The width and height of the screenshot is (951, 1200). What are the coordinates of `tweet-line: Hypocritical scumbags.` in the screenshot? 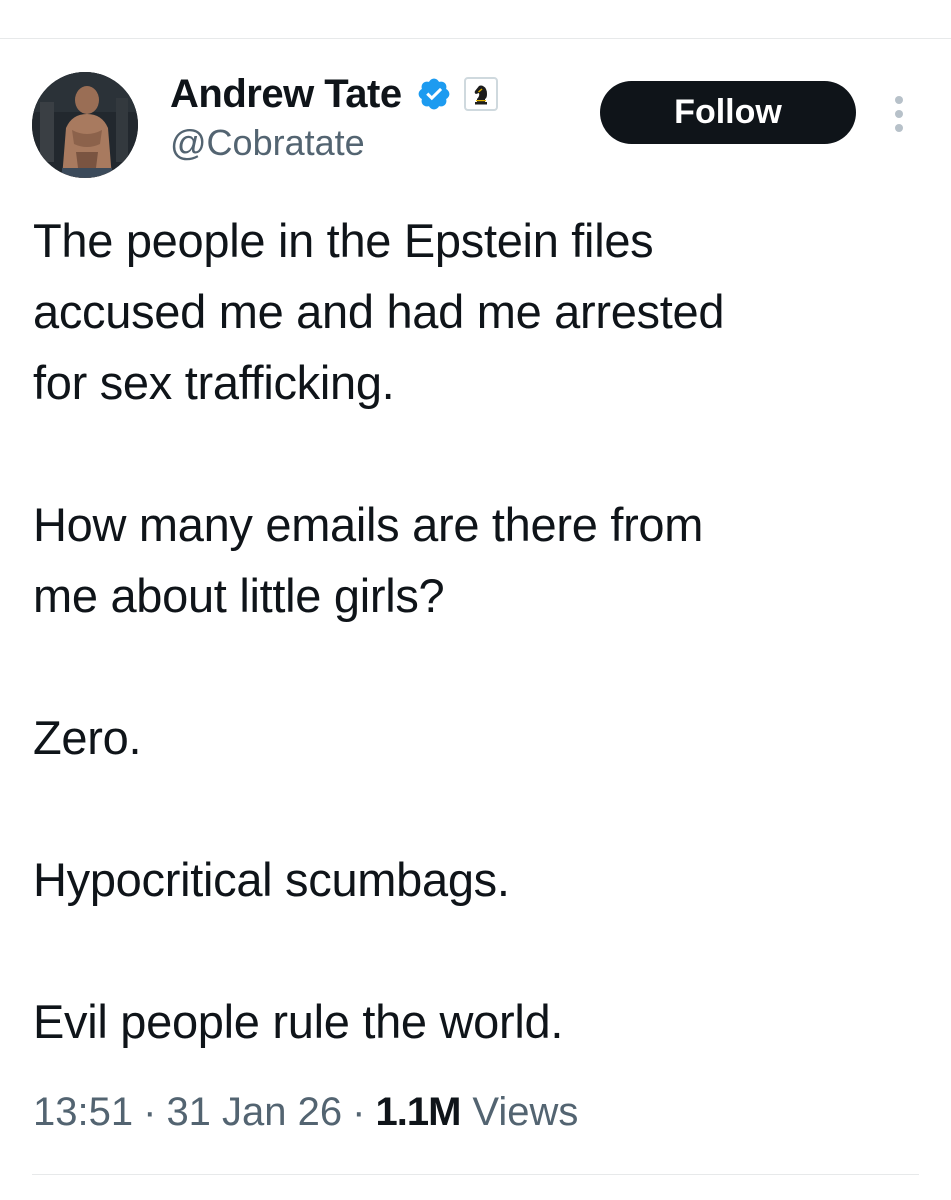 It's located at (271, 879).